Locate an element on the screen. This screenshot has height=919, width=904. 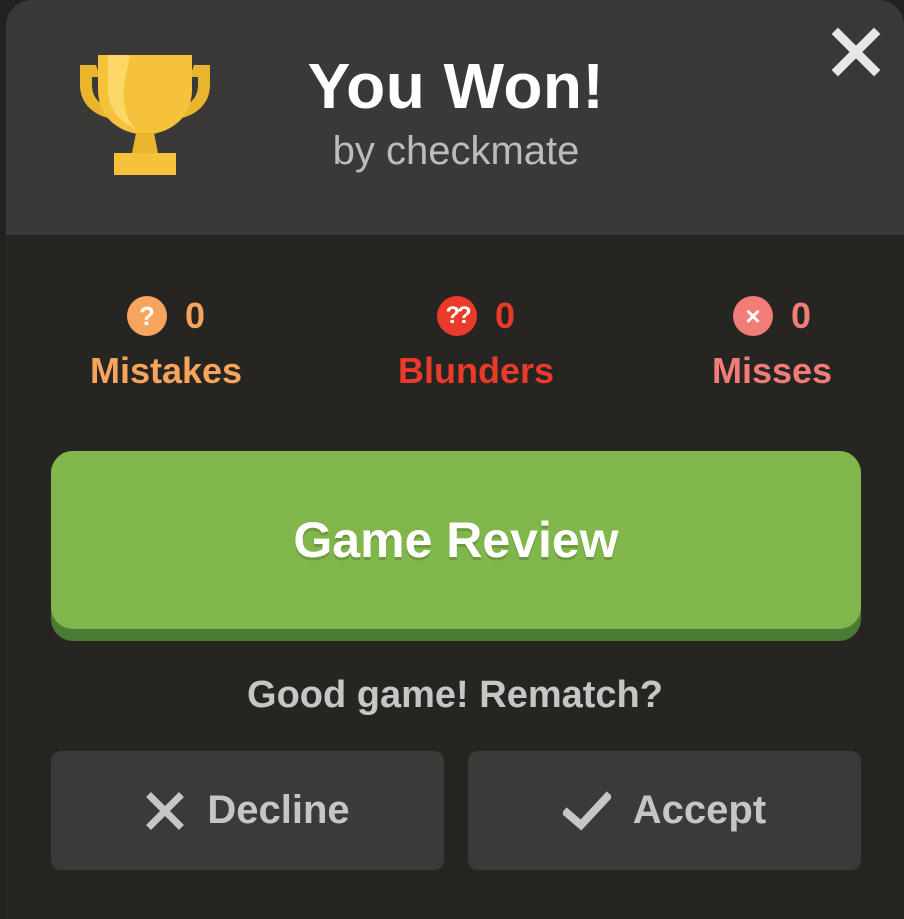
decline-button: Decline is located at coordinates (247, 810).